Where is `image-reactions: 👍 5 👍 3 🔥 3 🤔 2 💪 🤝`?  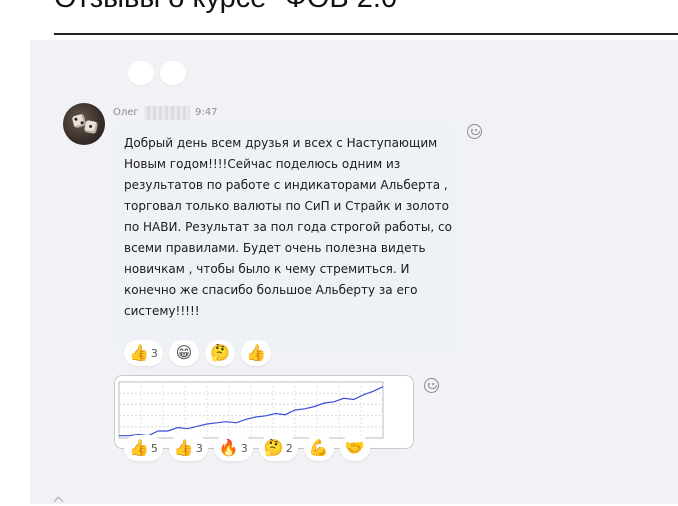
image-reactions: 👍 5 👍 3 🔥 3 🤔 2 💪 🤝 is located at coordinates (247, 448).